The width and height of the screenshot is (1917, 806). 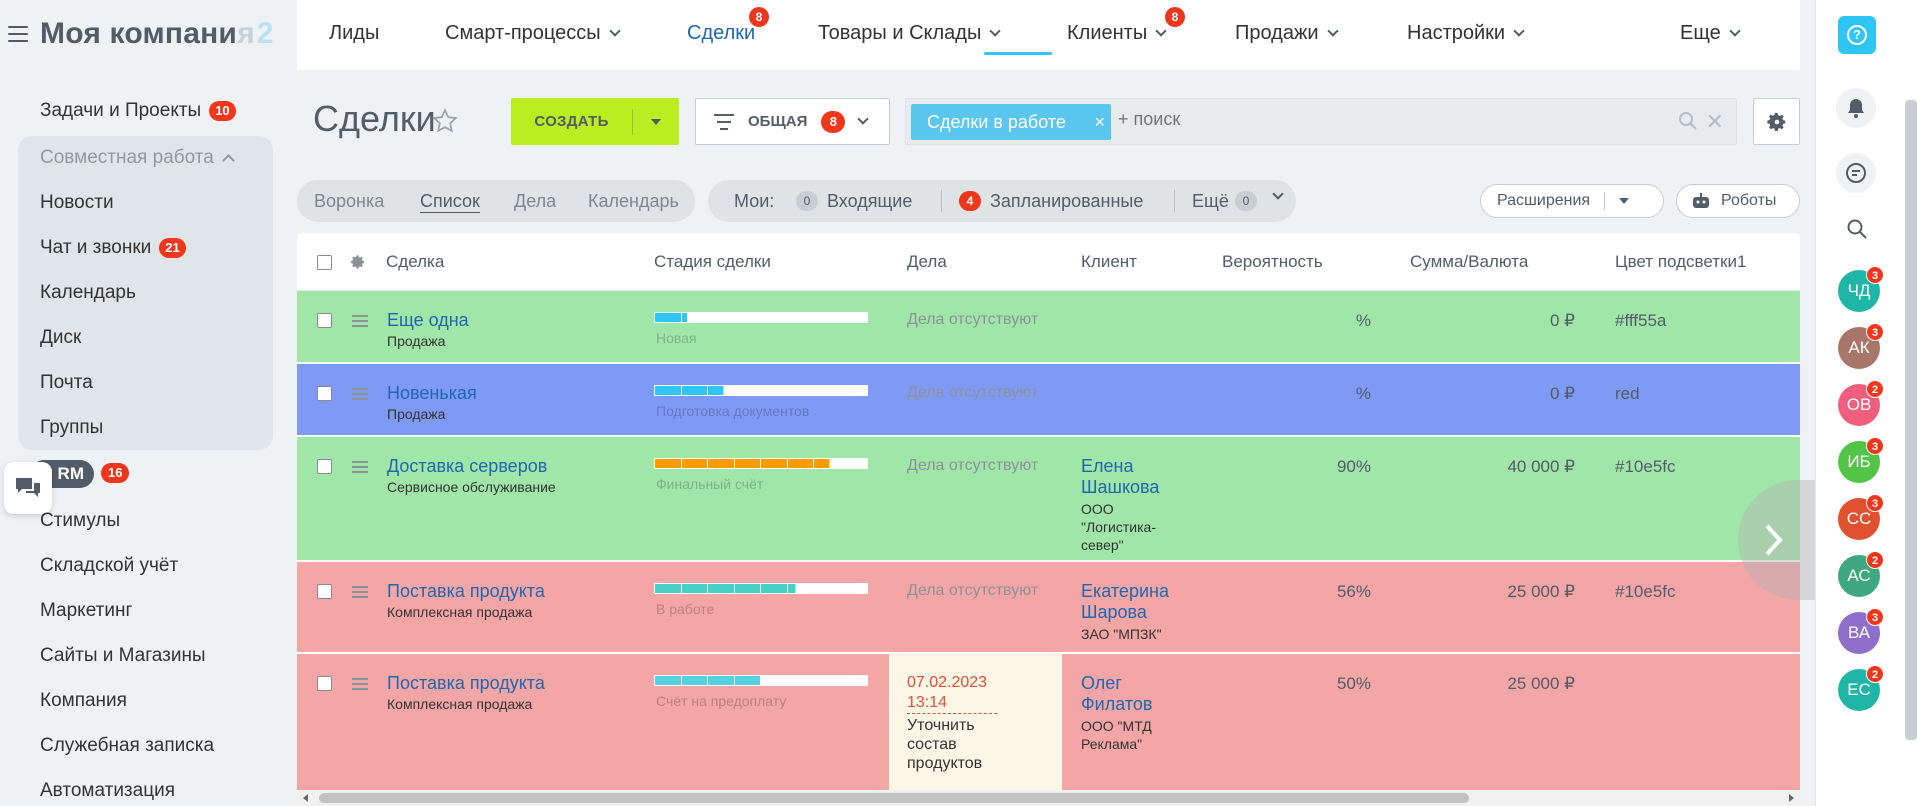 What do you see at coordinates (1715, 122) in the screenshot?
I see `clear-search-icon: ✕` at bounding box center [1715, 122].